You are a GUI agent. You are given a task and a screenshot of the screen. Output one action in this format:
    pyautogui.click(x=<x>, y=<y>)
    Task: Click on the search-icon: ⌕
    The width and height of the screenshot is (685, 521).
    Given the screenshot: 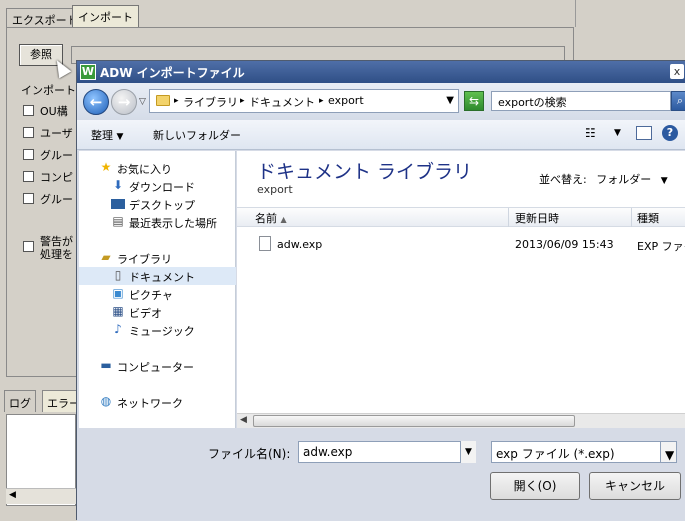 What is the action you would take?
    pyautogui.click(x=680, y=100)
    